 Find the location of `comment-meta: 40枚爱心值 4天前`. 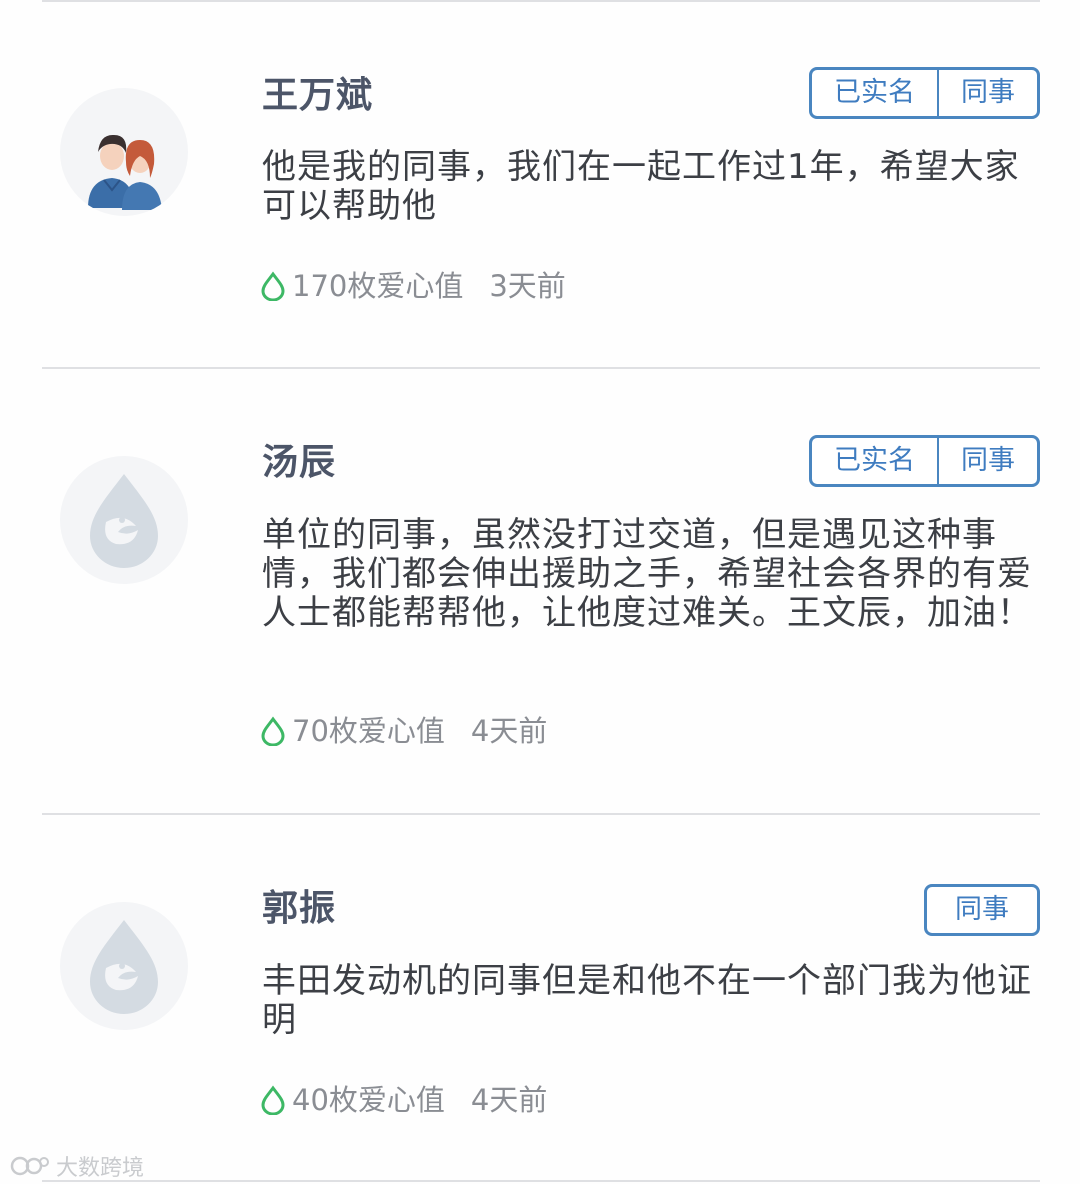

comment-meta: 40枚爱心值 4天前 is located at coordinates (402, 1100).